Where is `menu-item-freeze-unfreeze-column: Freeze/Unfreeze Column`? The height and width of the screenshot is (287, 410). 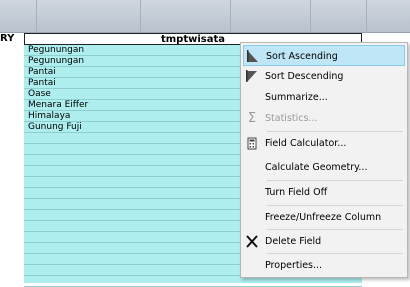
menu-item-freeze-unfreeze-column: Freeze/Unfreeze Column is located at coordinates (324, 217).